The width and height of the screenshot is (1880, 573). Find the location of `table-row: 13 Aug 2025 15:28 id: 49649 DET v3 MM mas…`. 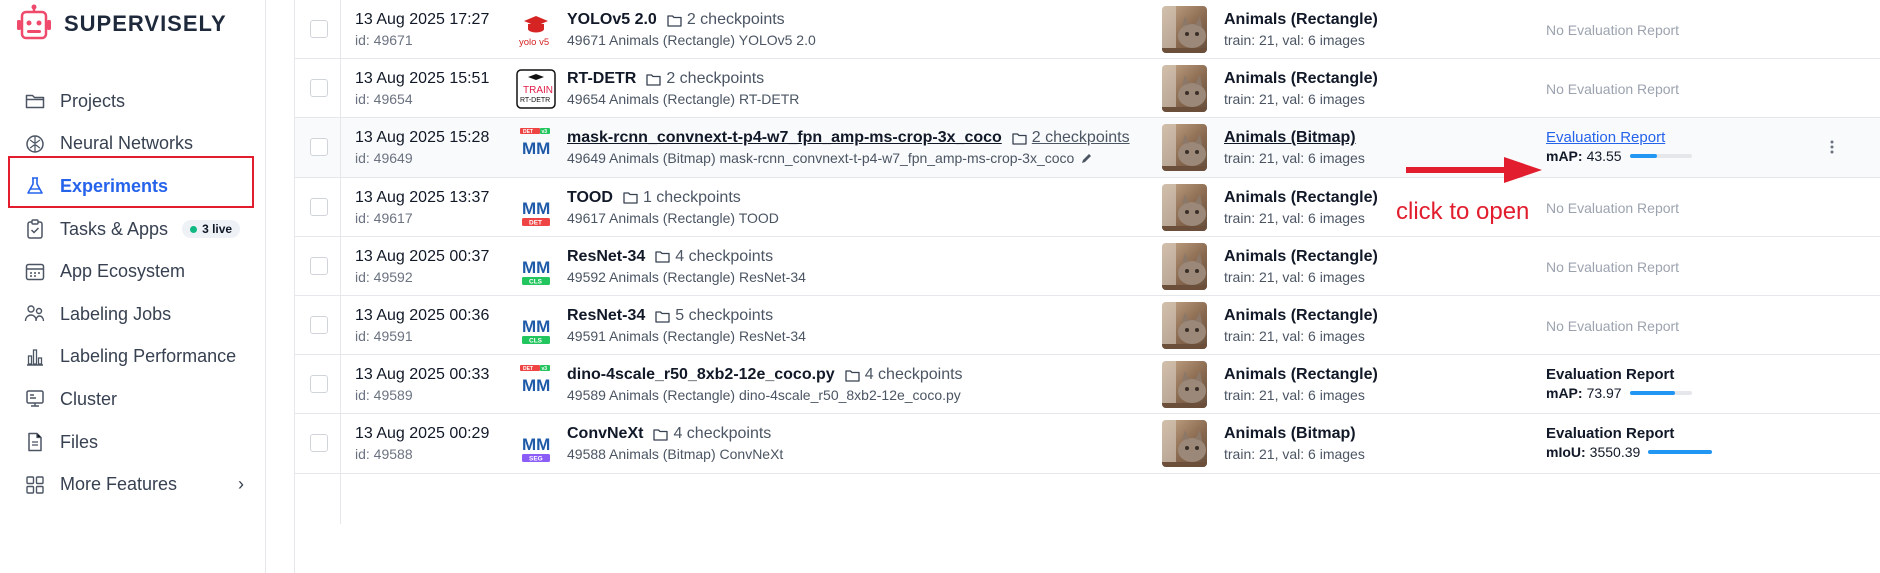

table-row: 13 Aug 2025 15:28 id: 49649 DET v3 MM mas… is located at coordinates (1087, 148).